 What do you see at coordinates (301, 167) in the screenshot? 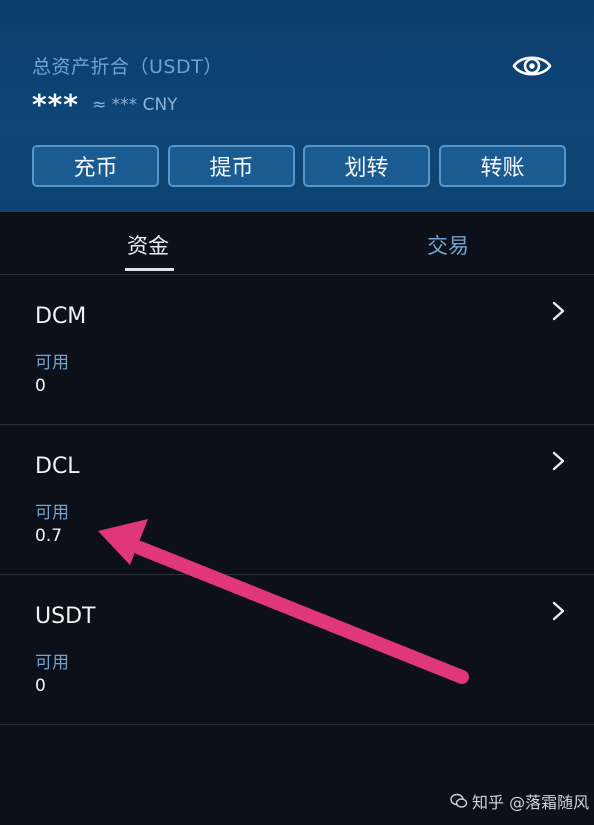
I see `action-buttons: 充币 提币 划转 转账` at bounding box center [301, 167].